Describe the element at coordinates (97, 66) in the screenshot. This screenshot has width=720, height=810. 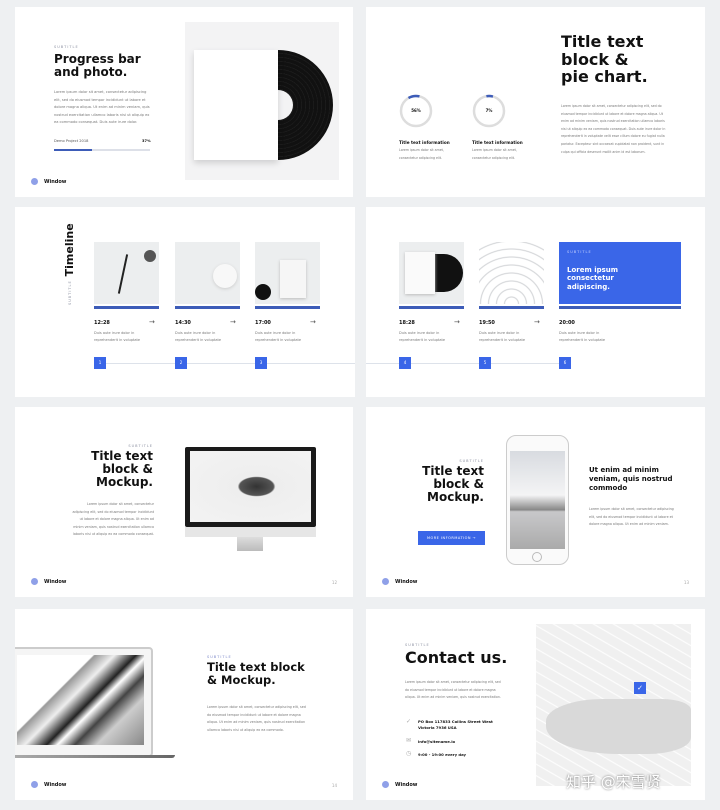
I see `slide-title: Progress bar and photo.` at that location.